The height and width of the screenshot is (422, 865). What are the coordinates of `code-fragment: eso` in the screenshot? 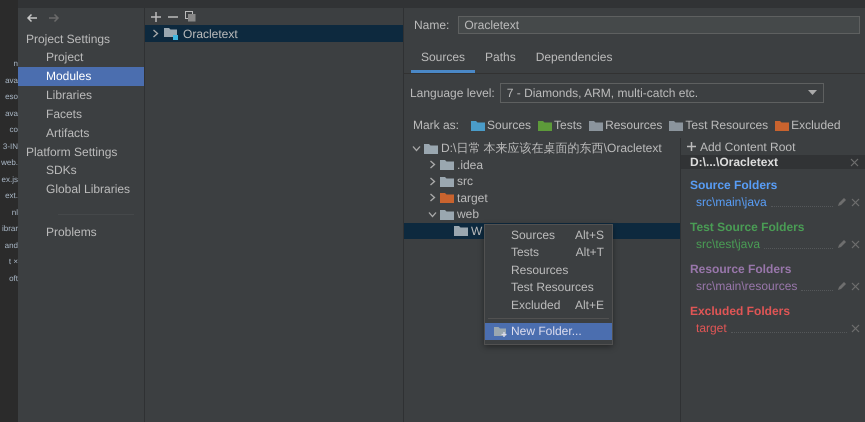 It's located at (11, 97).